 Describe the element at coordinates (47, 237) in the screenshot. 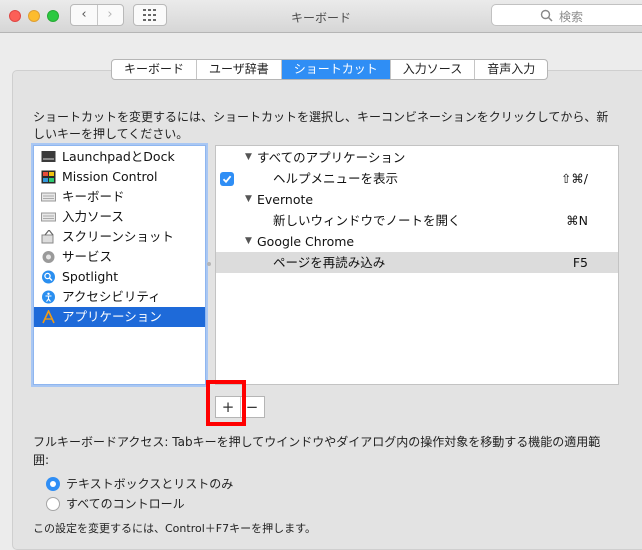

I see `screenshot-icon` at that location.